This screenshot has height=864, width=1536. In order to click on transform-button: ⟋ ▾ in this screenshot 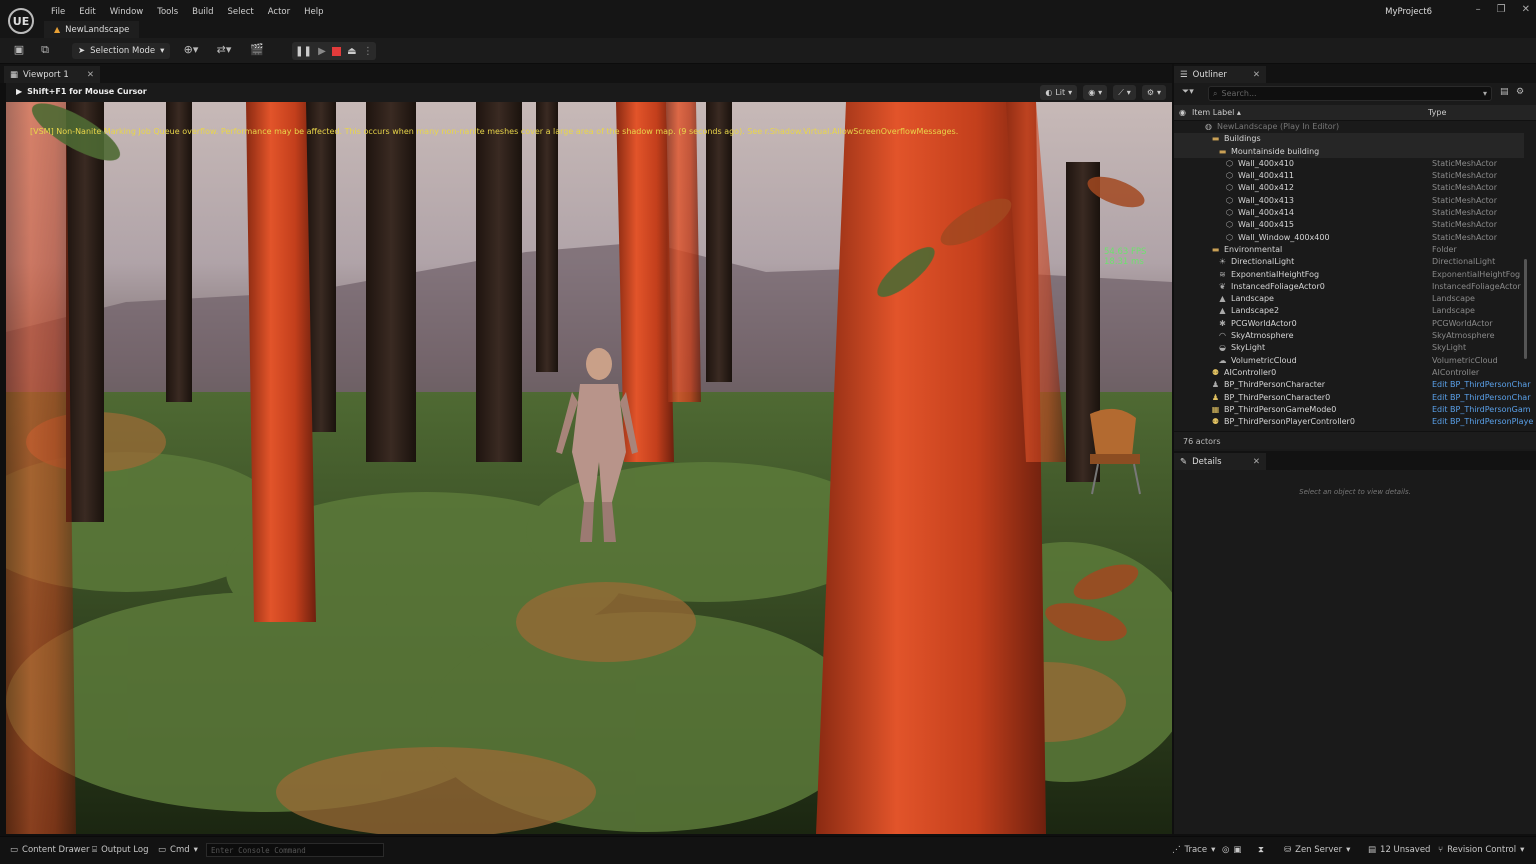, I will do `click(1124, 92)`.